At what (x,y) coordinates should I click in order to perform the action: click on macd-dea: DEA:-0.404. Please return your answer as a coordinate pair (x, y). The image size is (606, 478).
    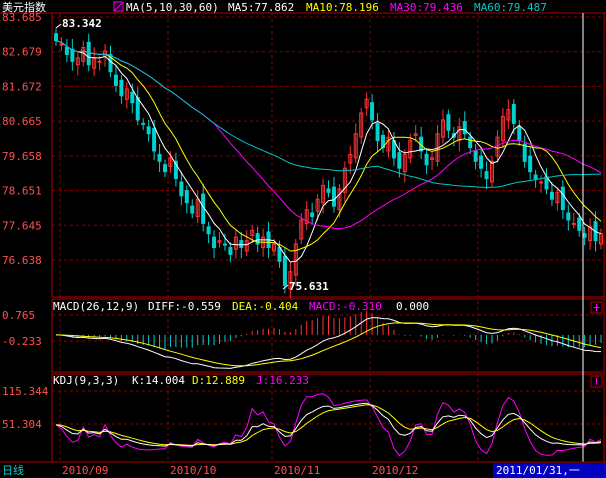
    Looking at the image, I should click on (265, 306).